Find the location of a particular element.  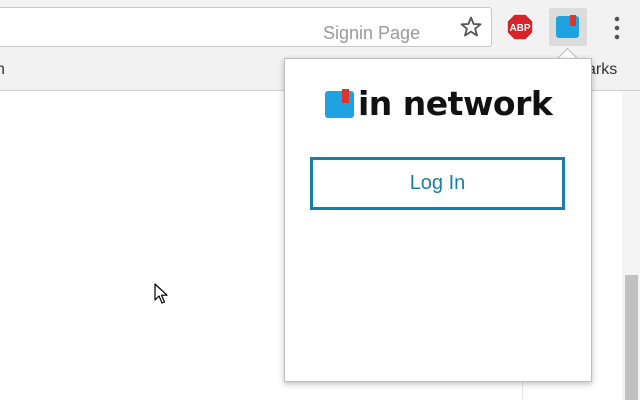

in-network-logo: in network is located at coordinates (439, 103).